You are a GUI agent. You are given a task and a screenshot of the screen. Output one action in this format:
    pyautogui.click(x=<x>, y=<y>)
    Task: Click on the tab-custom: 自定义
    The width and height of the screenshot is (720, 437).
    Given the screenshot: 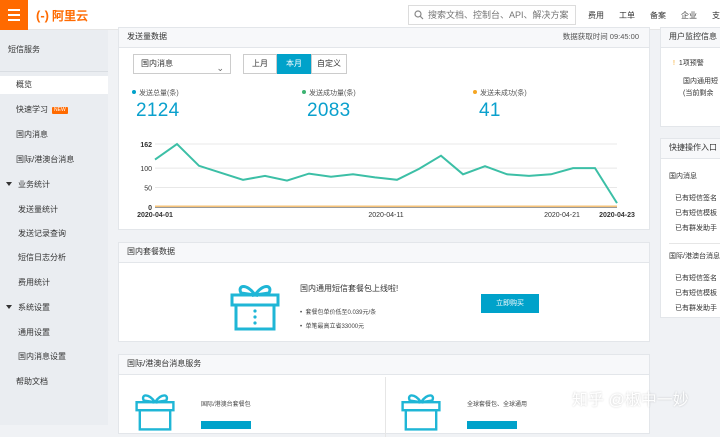 What is the action you would take?
    pyautogui.click(x=329, y=64)
    